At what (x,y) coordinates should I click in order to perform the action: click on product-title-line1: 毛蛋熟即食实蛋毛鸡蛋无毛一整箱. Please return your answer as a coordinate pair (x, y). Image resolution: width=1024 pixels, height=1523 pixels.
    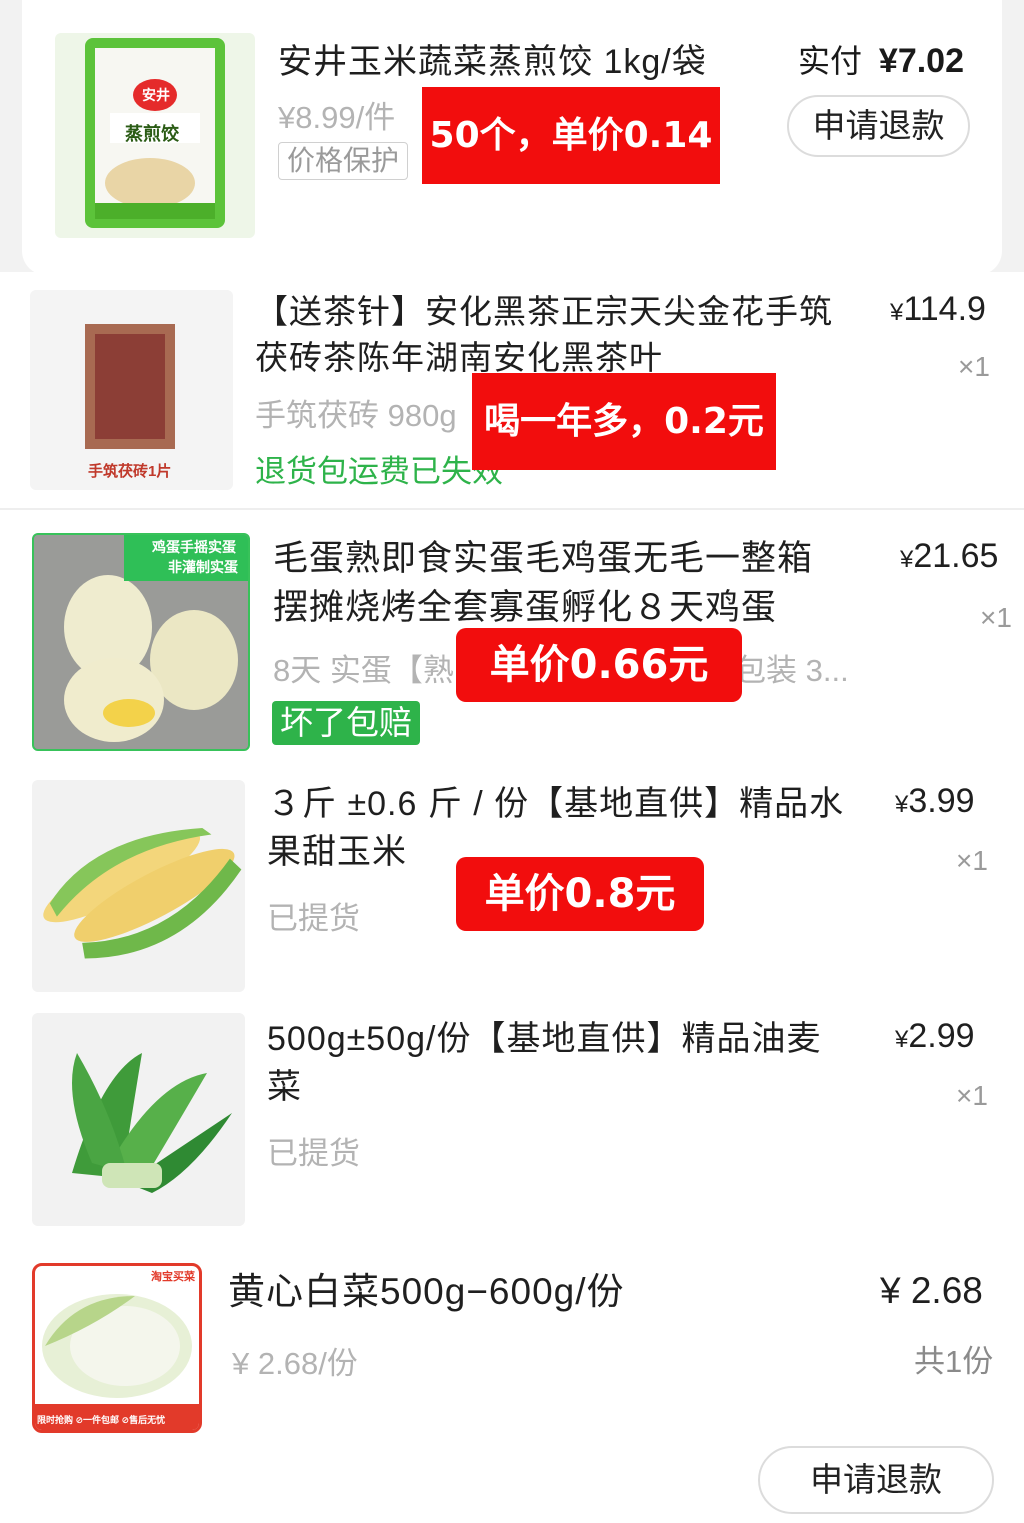
    Looking at the image, I should click on (543, 559).